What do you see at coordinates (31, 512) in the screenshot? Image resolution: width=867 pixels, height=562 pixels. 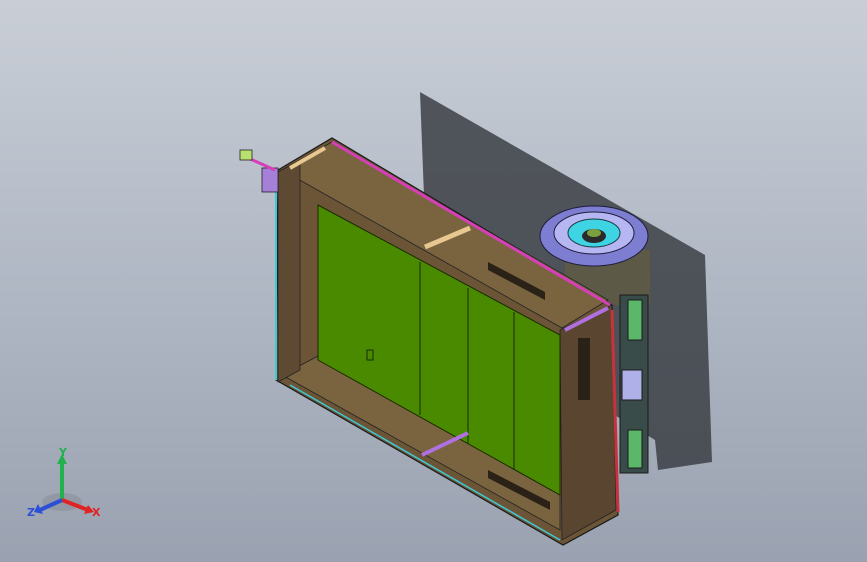 I see `z-axis-label: Z` at bounding box center [31, 512].